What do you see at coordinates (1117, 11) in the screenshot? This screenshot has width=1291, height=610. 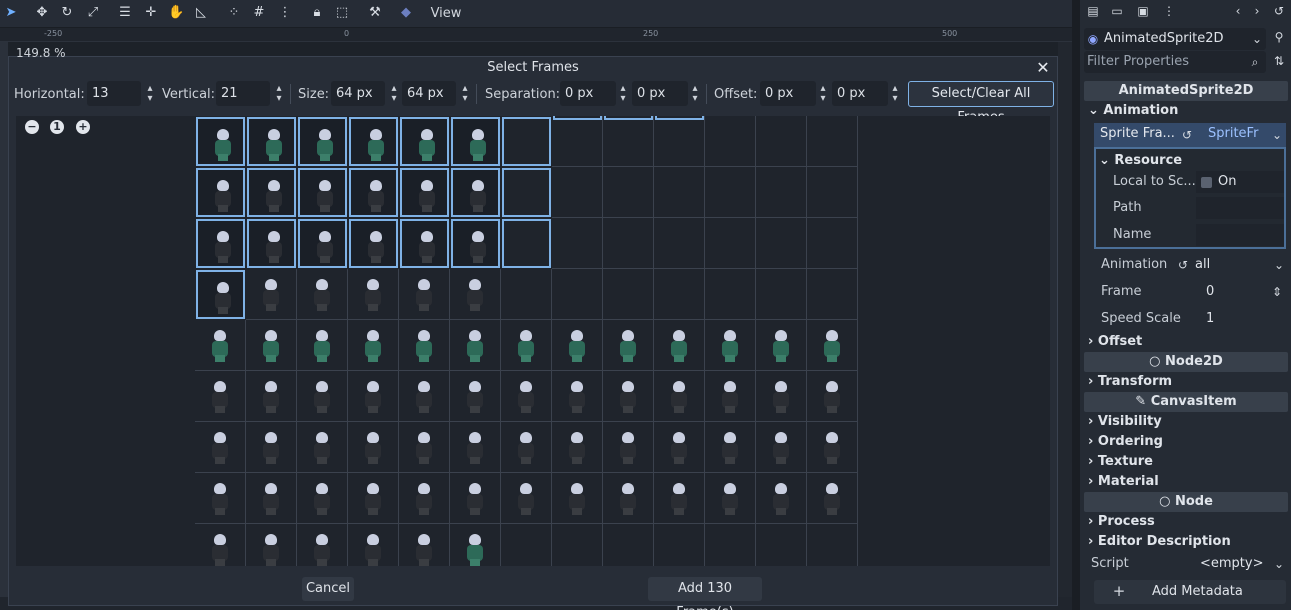 I see `open-folder-icon: ▭` at bounding box center [1117, 11].